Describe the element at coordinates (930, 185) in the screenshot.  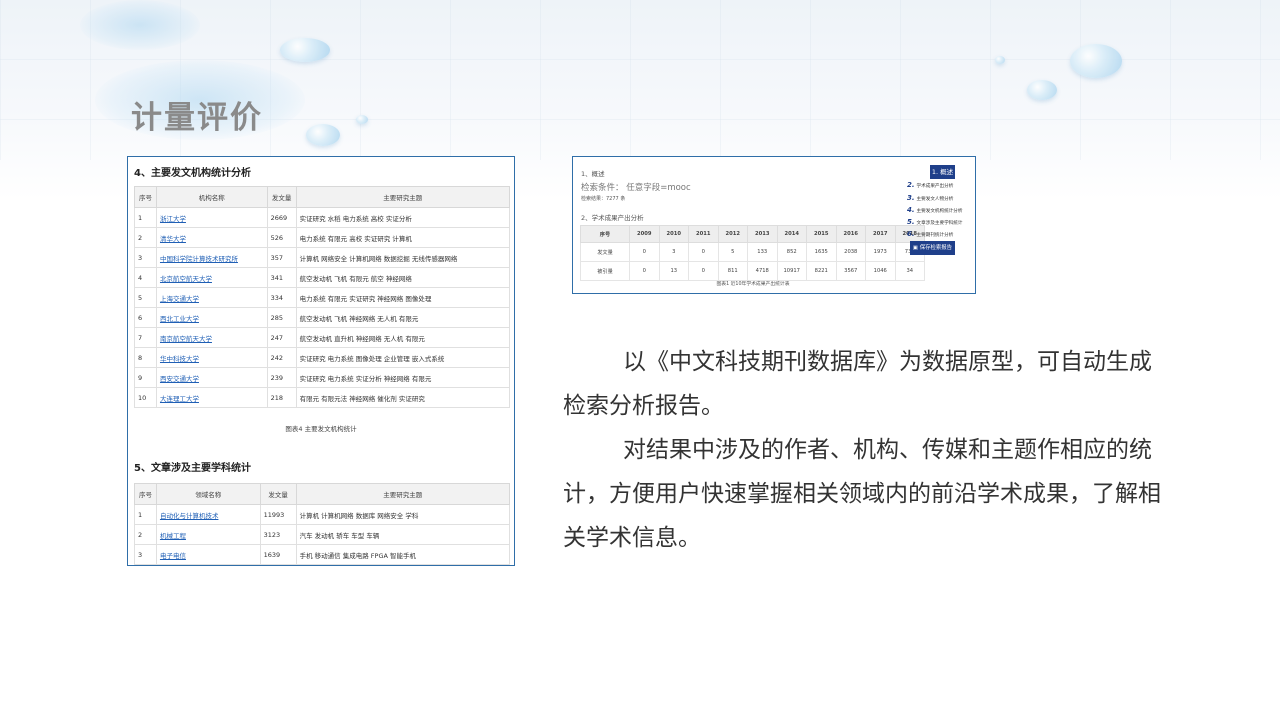
I see `report-nav-item: 2. 学术成果产出分析` at that location.